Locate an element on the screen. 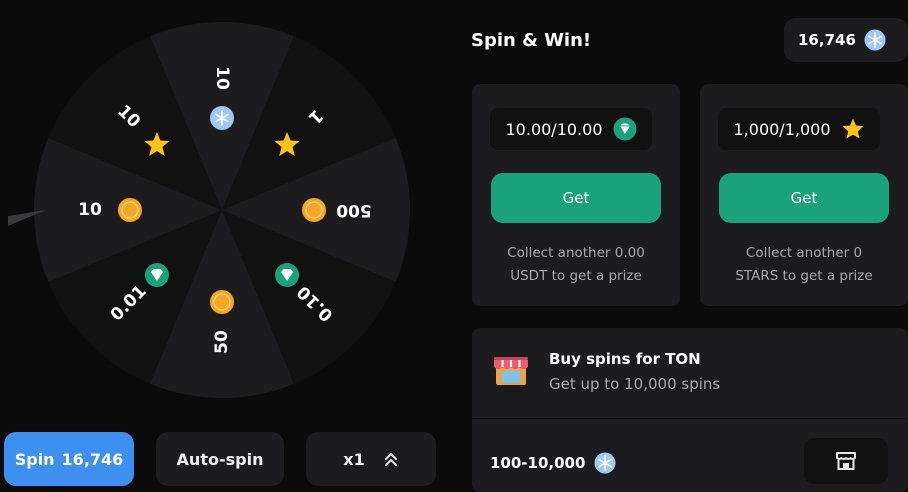 The width and height of the screenshot is (908, 492). stars-amount-pill: 1,000/1,000 is located at coordinates (799, 129).